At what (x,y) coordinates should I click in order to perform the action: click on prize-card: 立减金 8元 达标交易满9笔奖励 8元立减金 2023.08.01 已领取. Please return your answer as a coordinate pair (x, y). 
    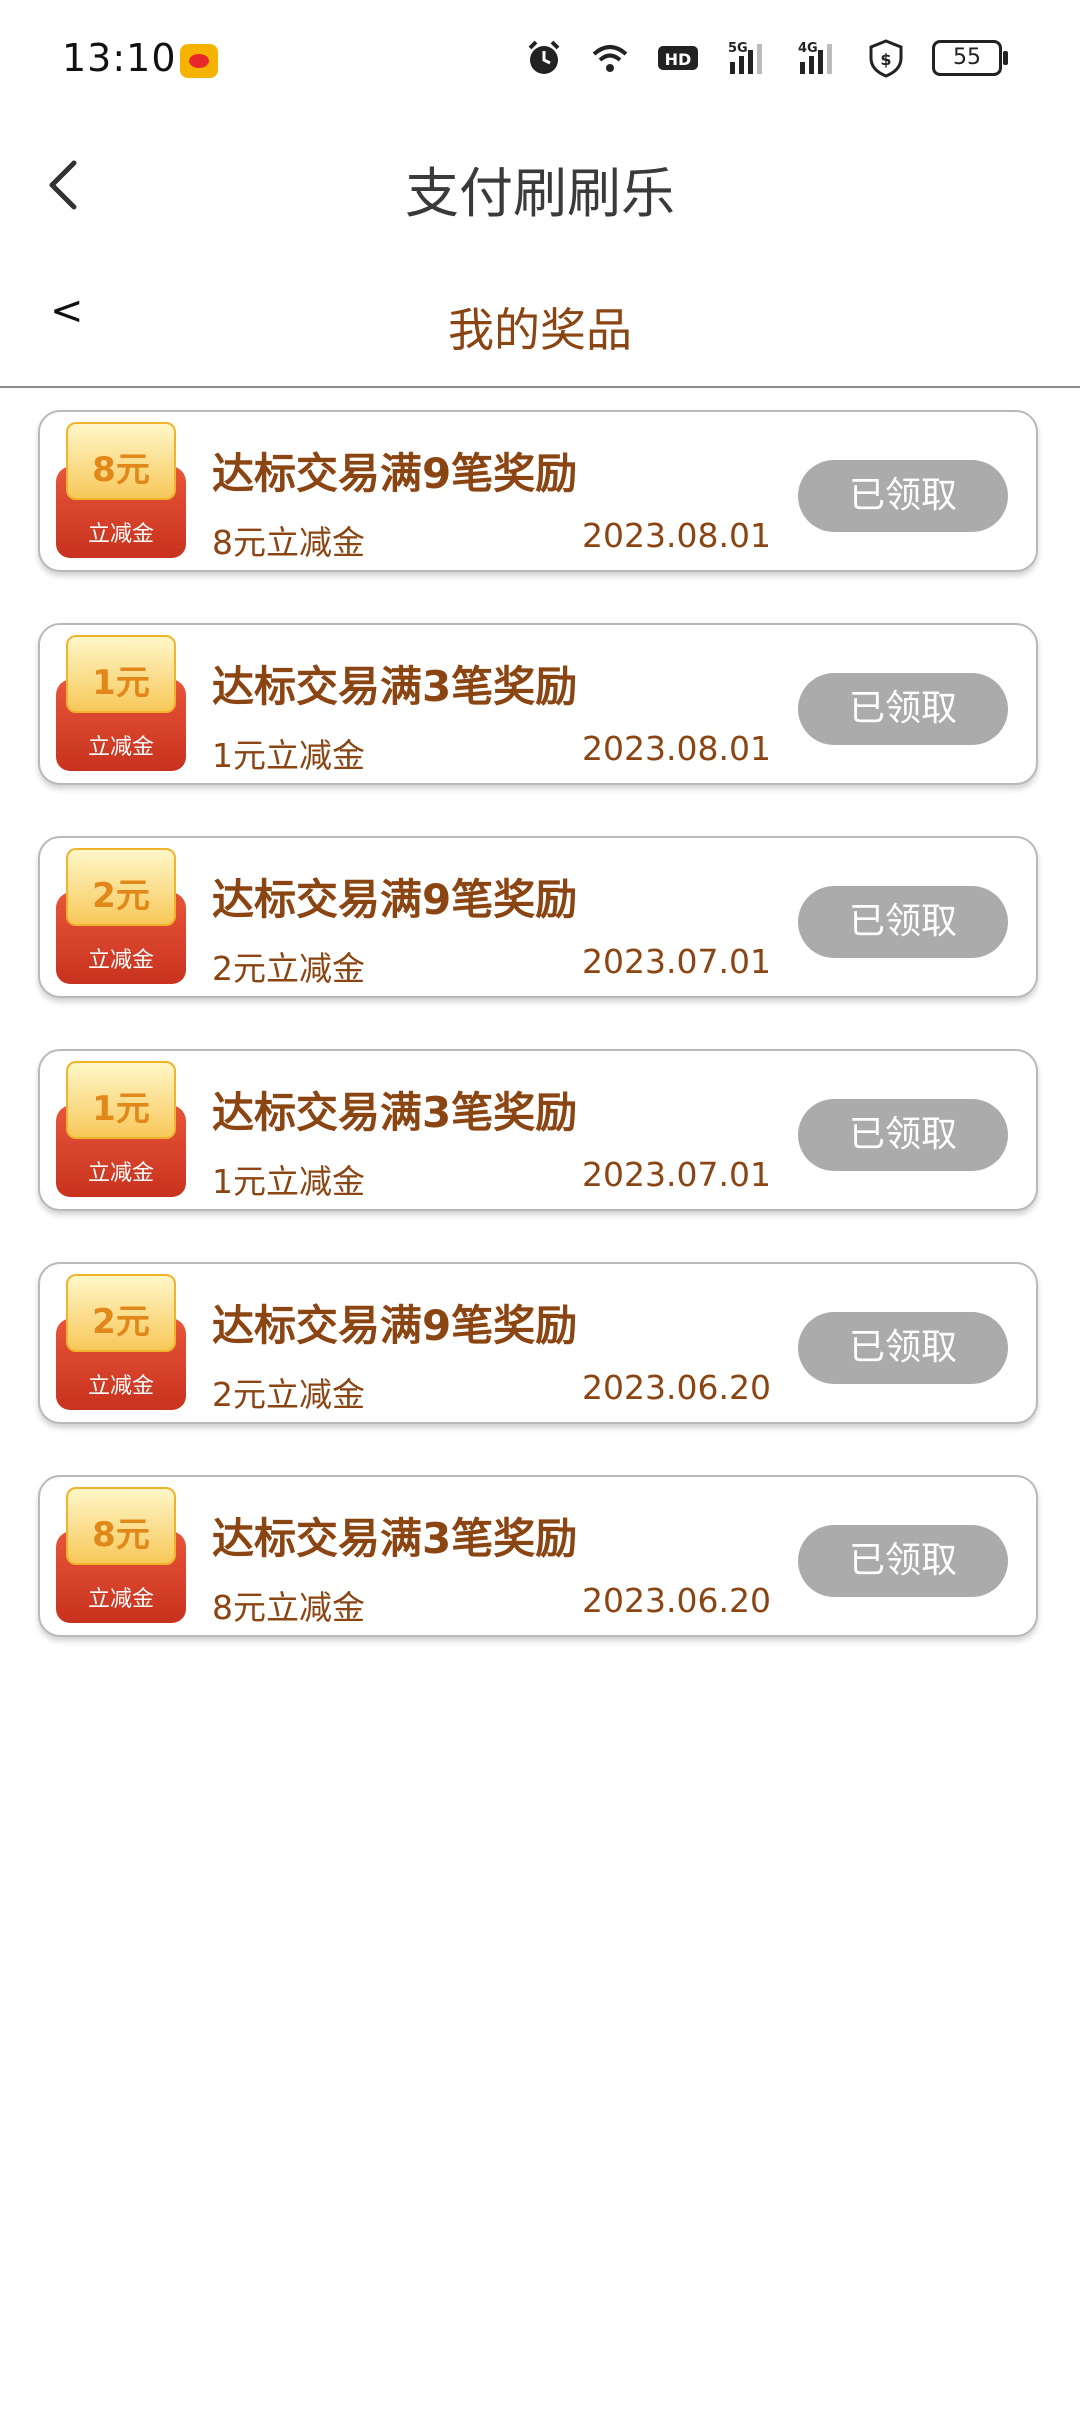
    Looking at the image, I should click on (538, 491).